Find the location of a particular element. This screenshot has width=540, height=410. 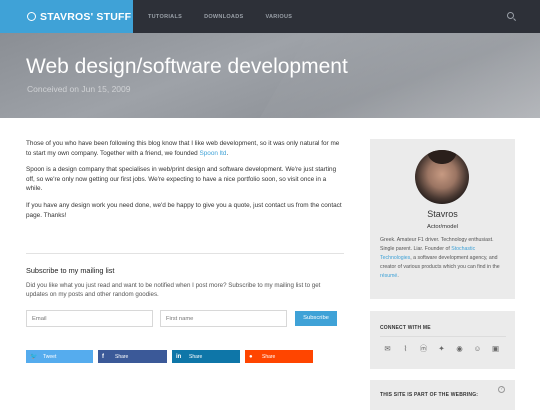

rss-icon: ⌇ is located at coordinates (405, 348).